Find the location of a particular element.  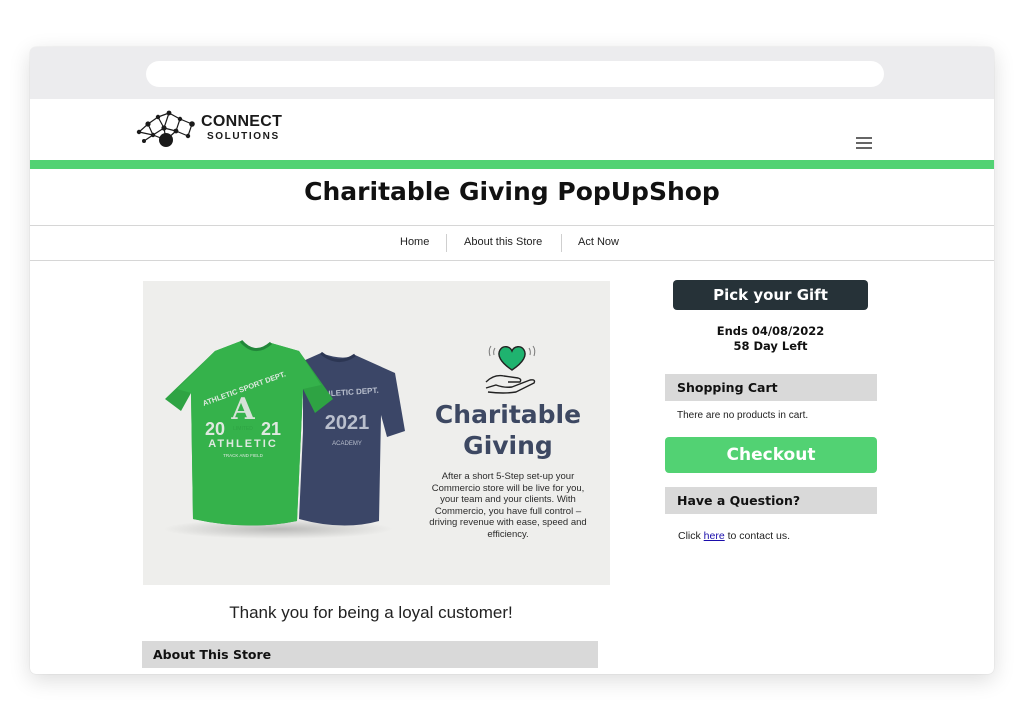

cart-empty-message: There are no products in cart. is located at coordinates (743, 415).